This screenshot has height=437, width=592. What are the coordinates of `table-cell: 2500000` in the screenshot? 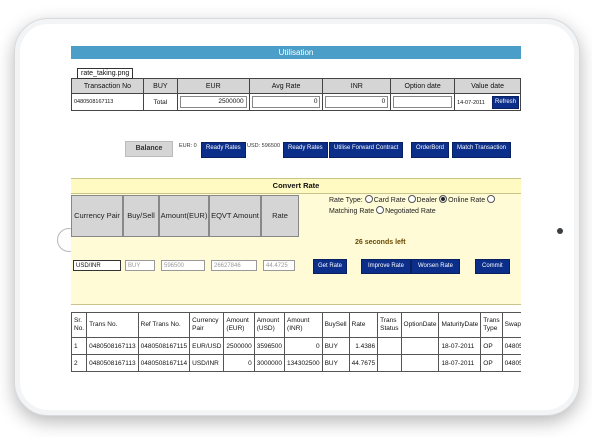 It's located at (239, 346).